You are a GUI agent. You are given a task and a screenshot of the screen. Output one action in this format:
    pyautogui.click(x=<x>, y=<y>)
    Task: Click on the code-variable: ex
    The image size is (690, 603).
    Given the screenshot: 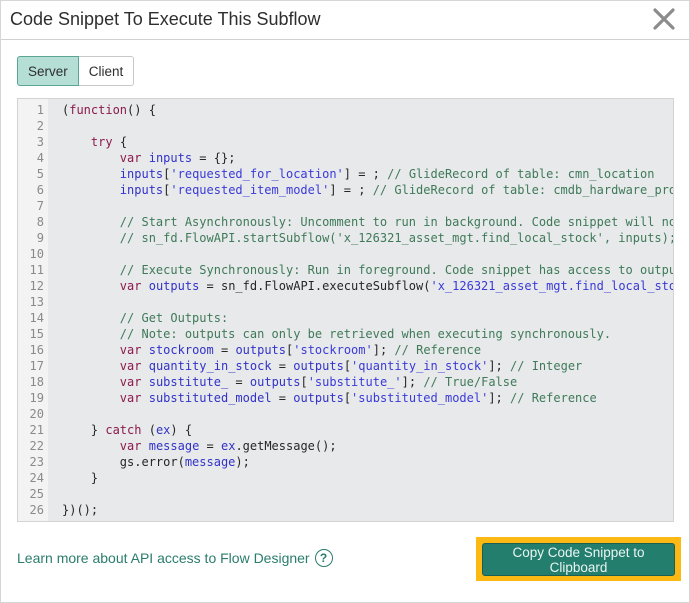 What is the action you would take?
    pyautogui.click(x=228, y=446)
    